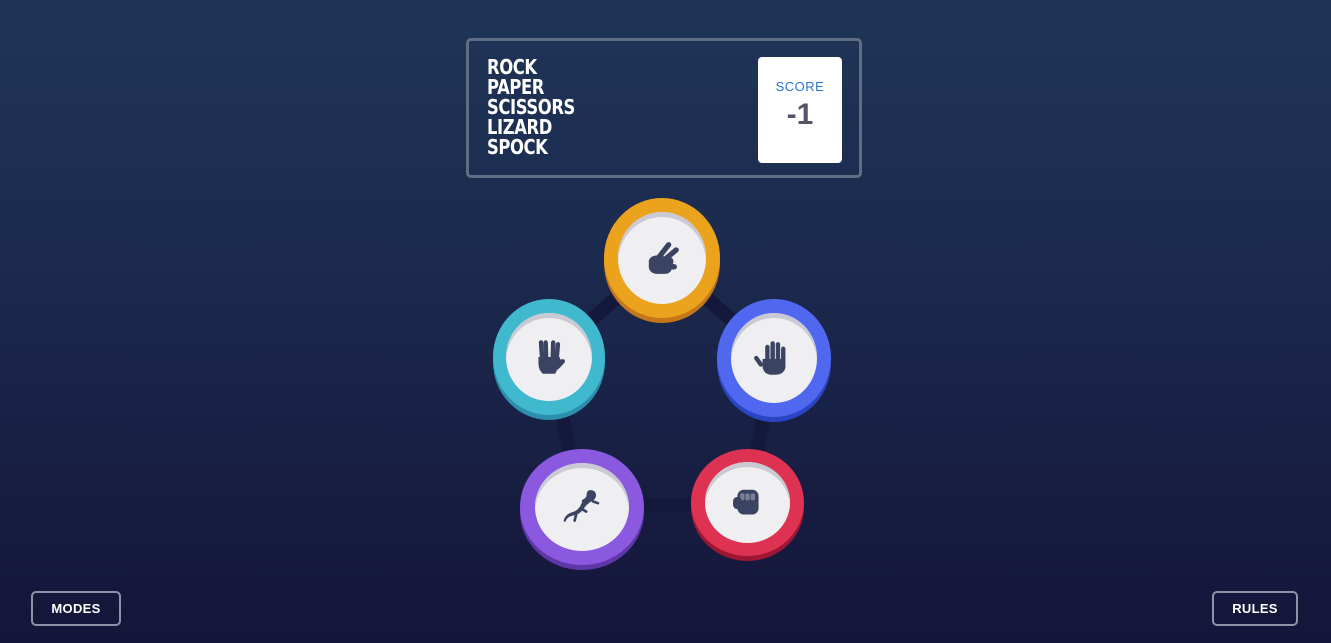 Image resolution: width=1331 pixels, height=643 pixels. I want to click on paper-token, so click(774, 358).